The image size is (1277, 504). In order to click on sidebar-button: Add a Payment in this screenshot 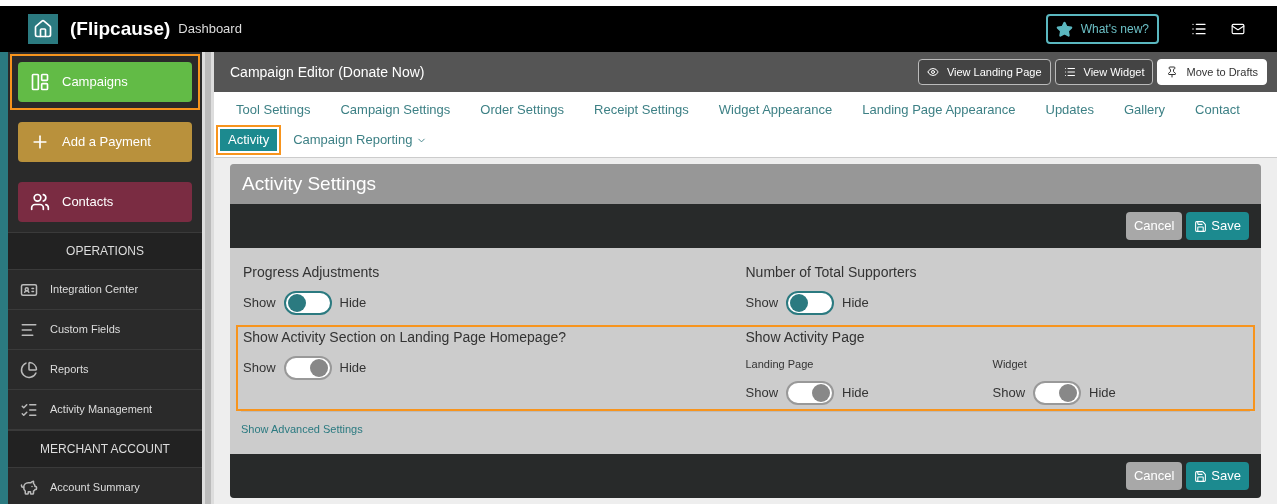, I will do `click(105, 142)`.